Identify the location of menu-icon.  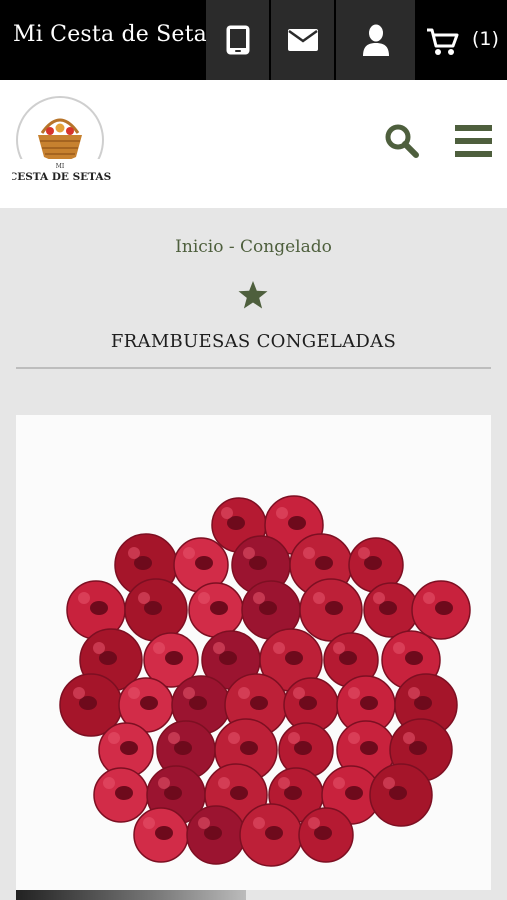
(473, 141).